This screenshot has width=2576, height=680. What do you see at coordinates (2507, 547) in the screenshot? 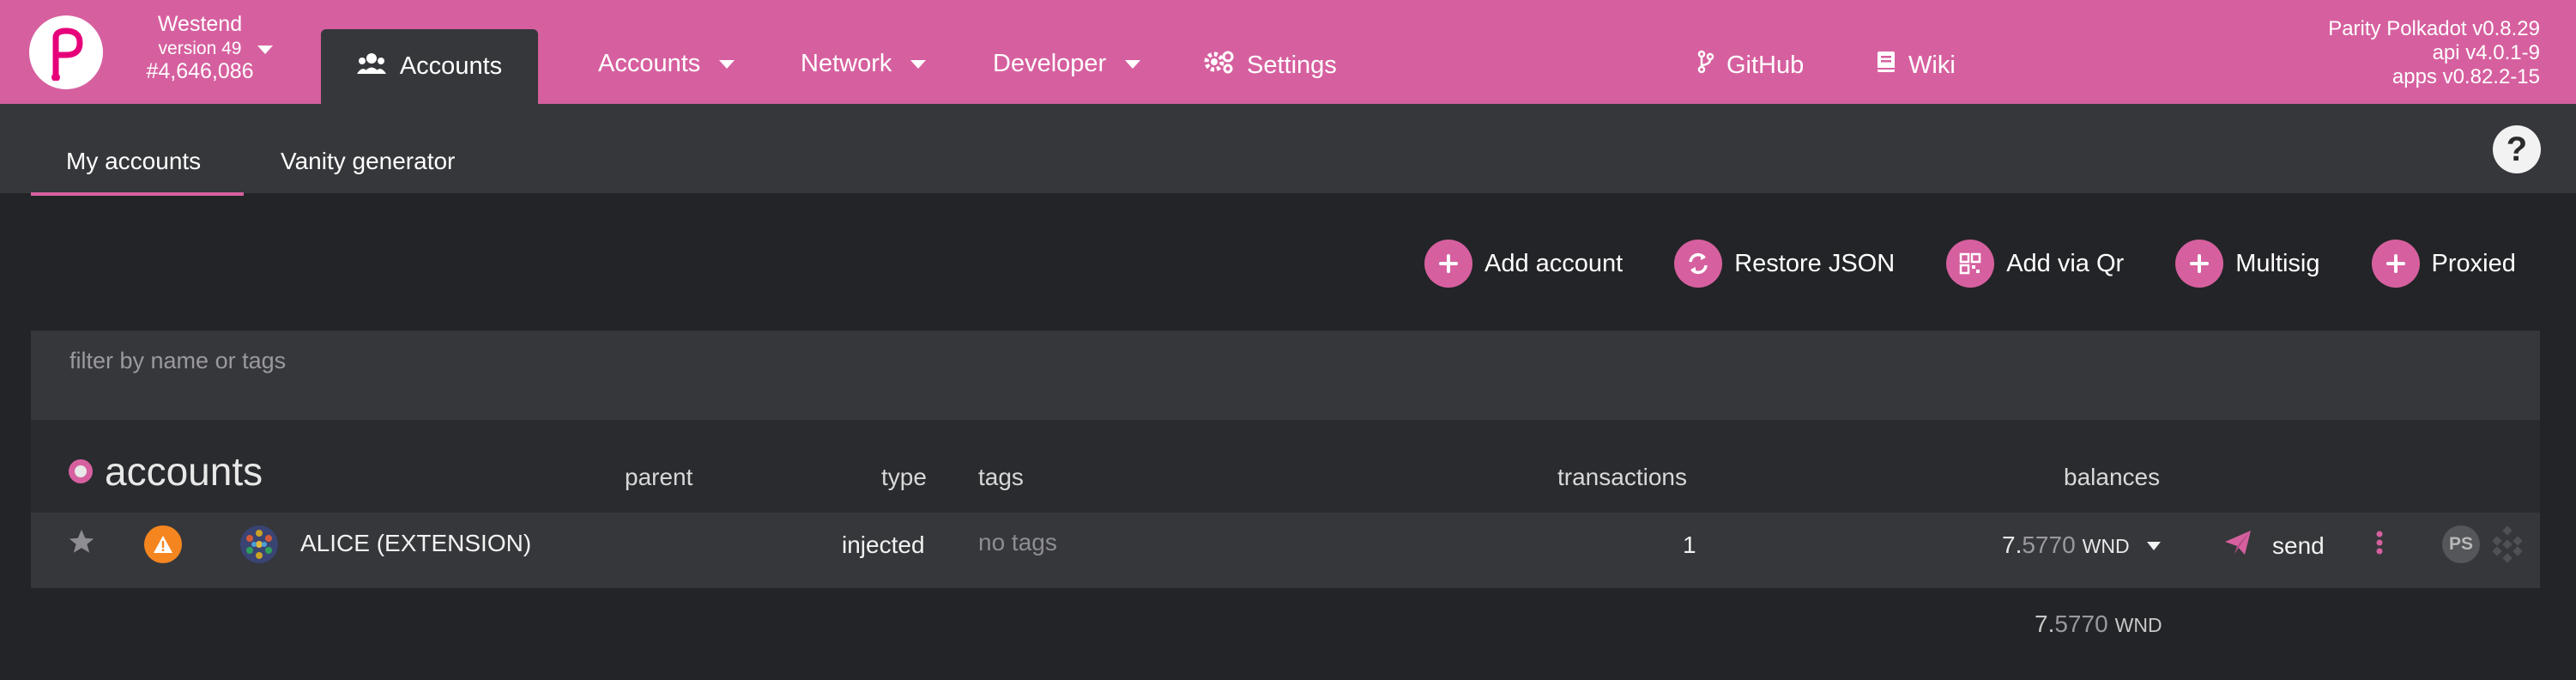
I see `qr-pattern-icon` at bounding box center [2507, 547].